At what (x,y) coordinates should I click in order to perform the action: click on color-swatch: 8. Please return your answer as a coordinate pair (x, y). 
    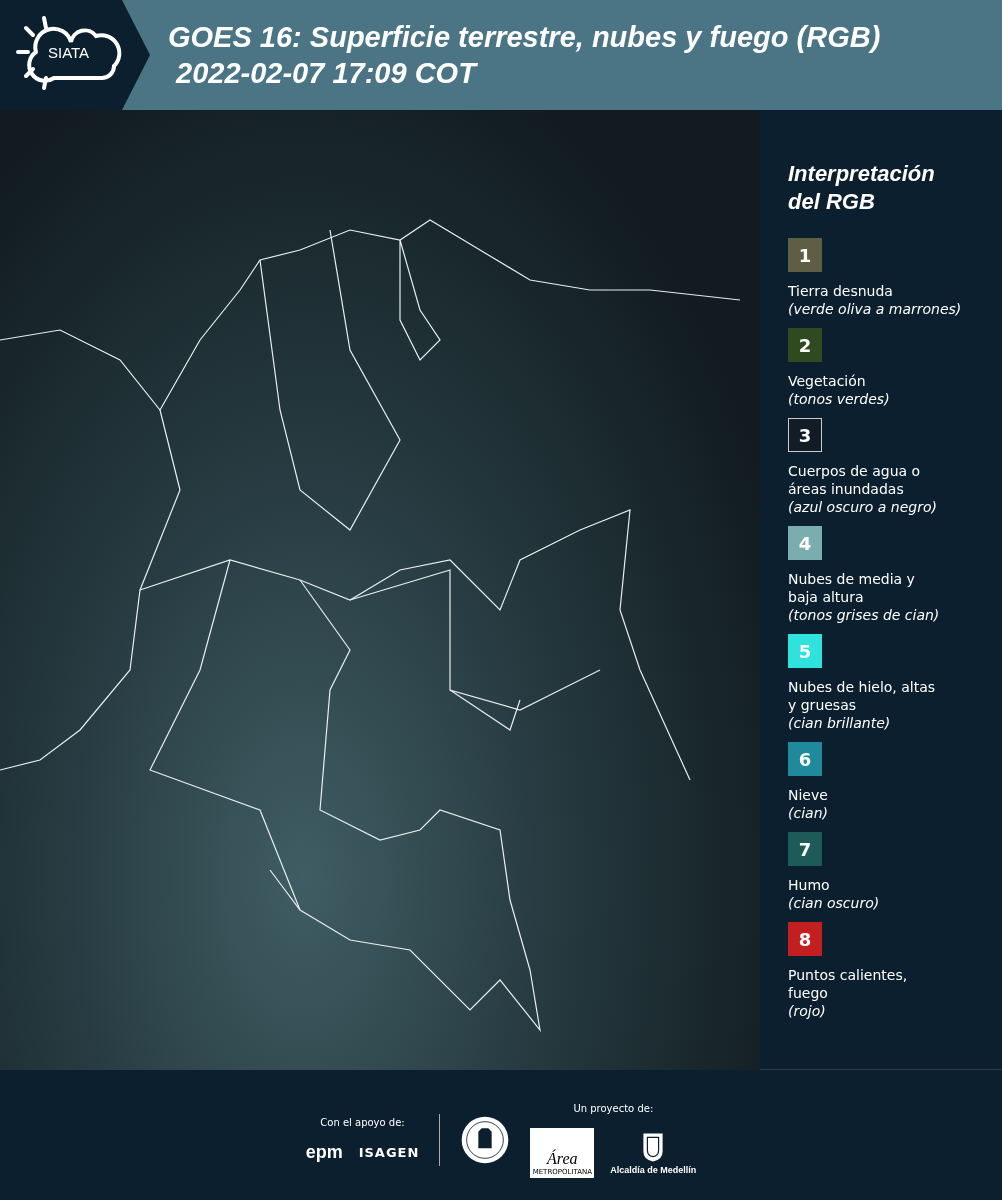
    Looking at the image, I should click on (805, 939).